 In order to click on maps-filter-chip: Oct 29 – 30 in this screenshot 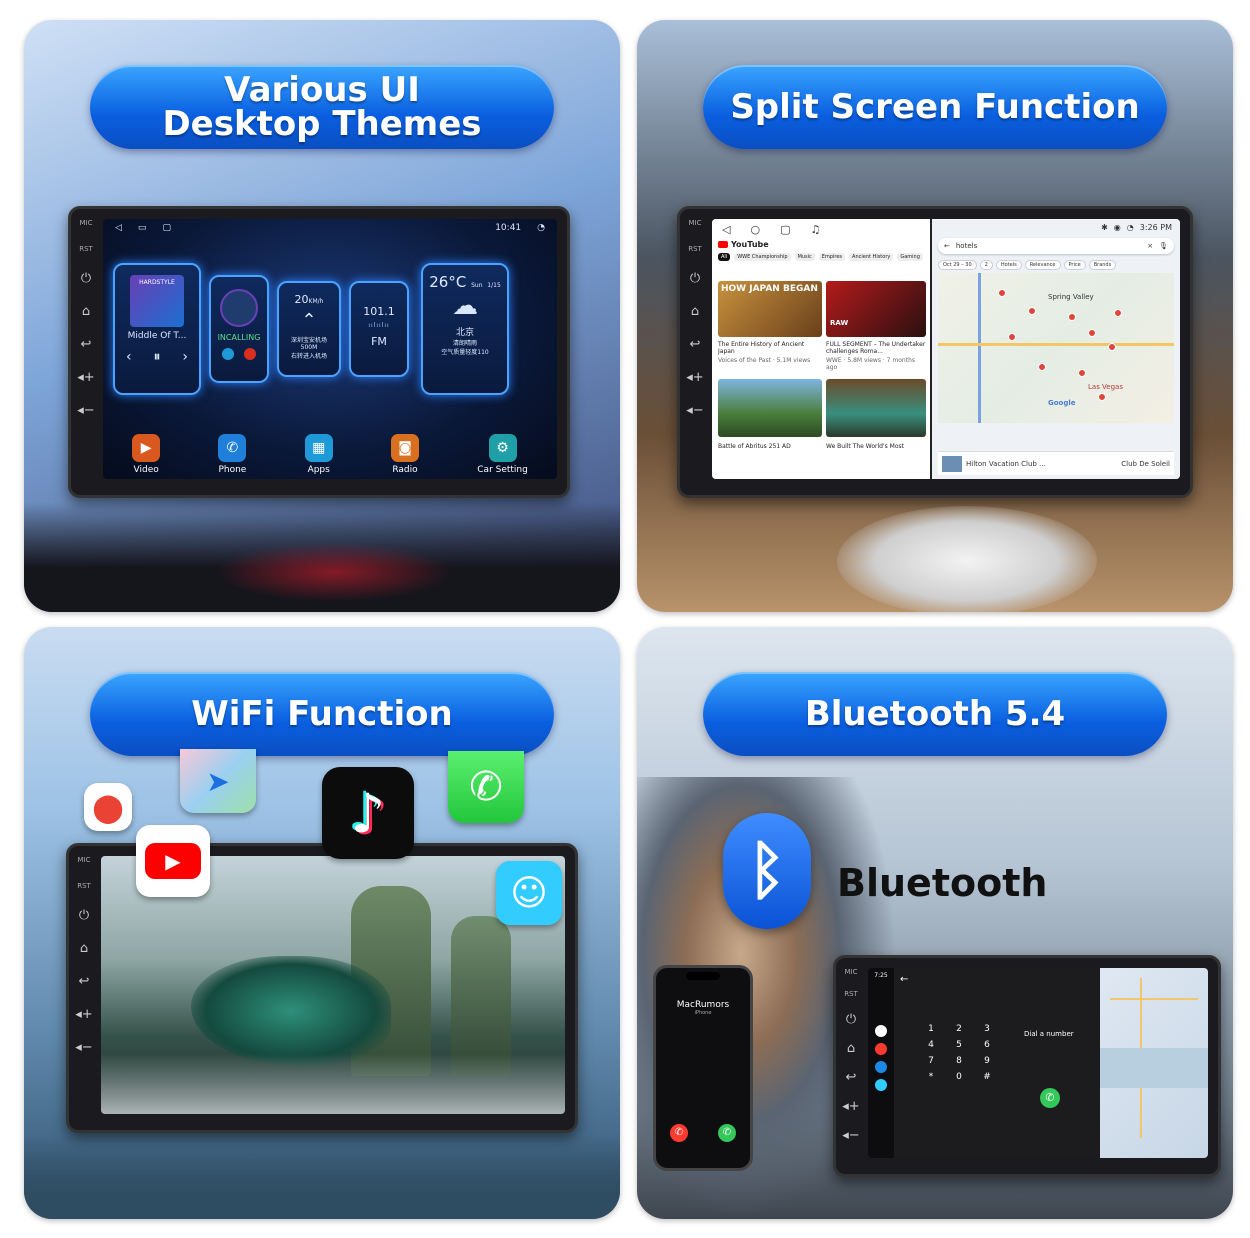, I will do `click(957, 265)`.